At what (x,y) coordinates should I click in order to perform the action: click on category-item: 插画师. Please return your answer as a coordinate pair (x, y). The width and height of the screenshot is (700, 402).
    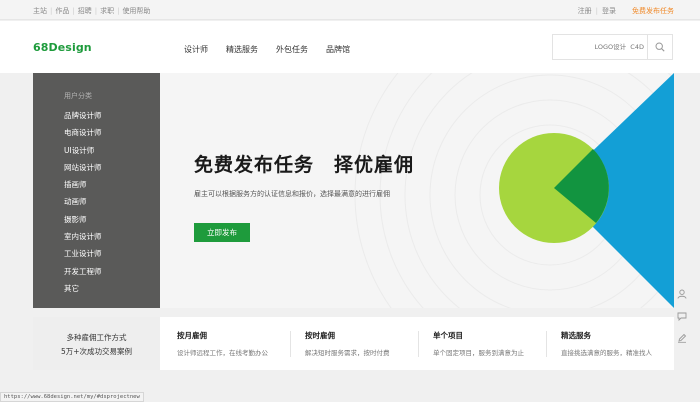
    Looking at the image, I should click on (112, 184).